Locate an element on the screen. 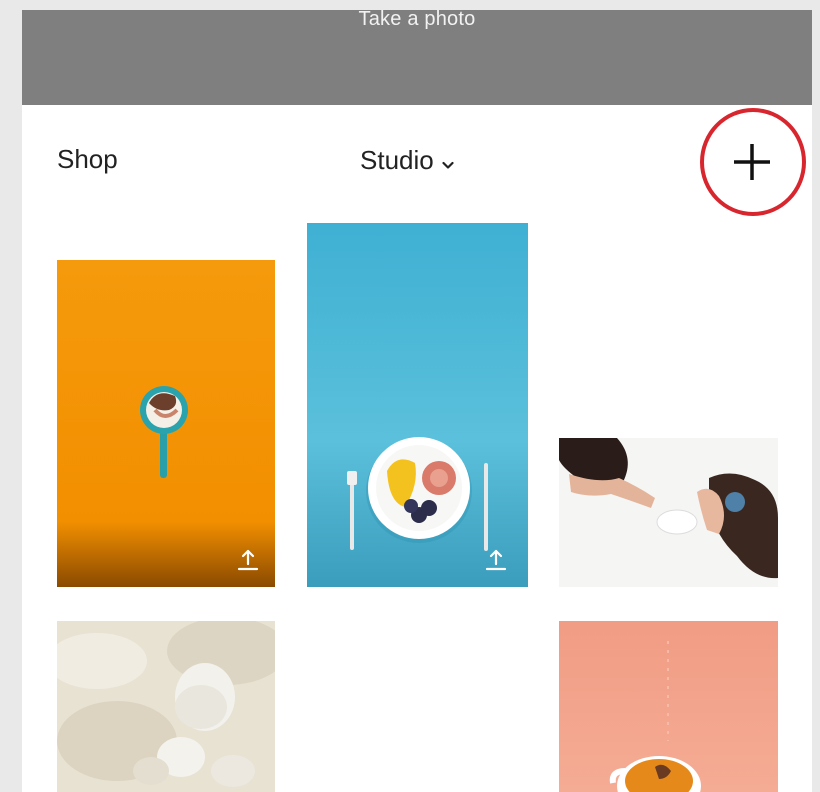 This screenshot has width=820, height=792. studio-dropdown: Studio is located at coordinates (407, 160).